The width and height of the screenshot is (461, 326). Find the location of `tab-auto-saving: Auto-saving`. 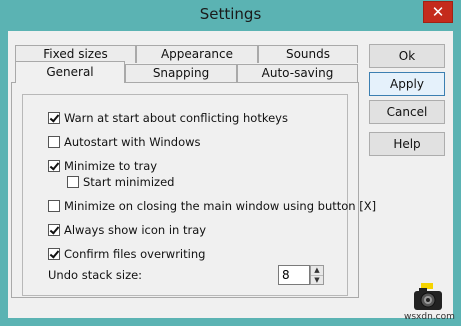

tab-auto-saving: Auto-saving is located at coordinates (297, 73).